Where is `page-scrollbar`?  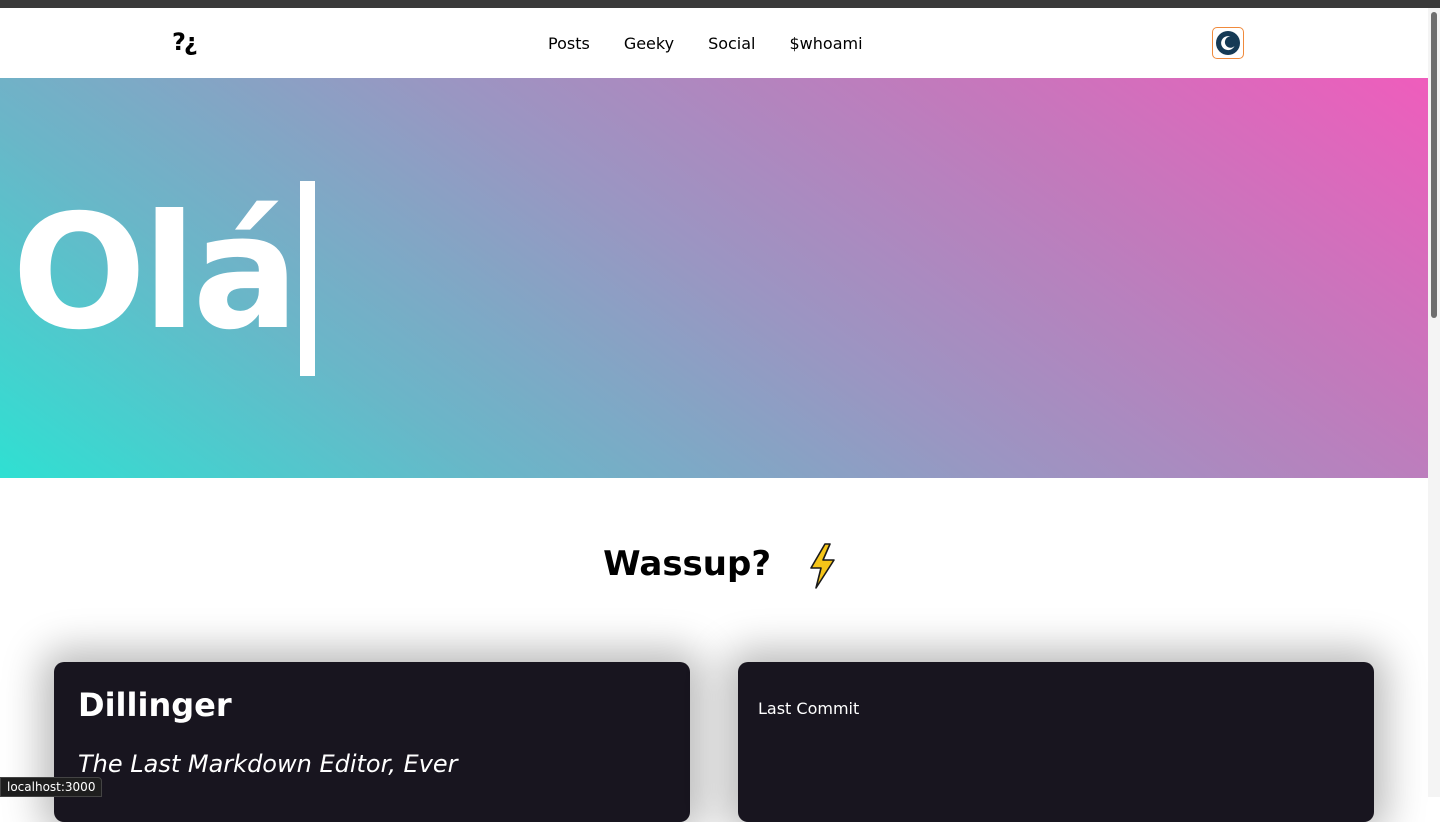 page-scrollbar is located at coordinates (1434, 402).